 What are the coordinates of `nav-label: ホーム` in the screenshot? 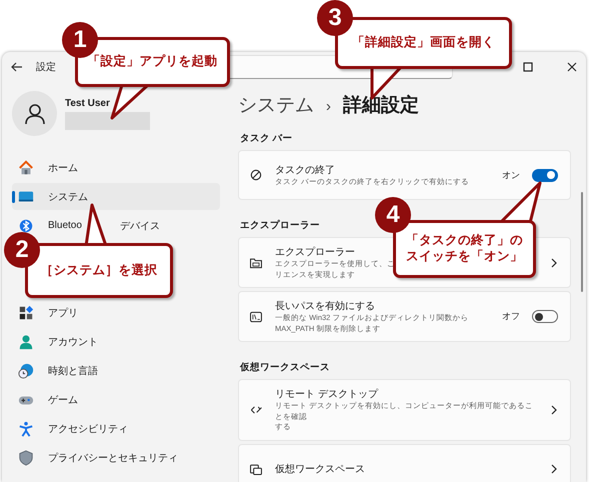 It's located at (63, 168).